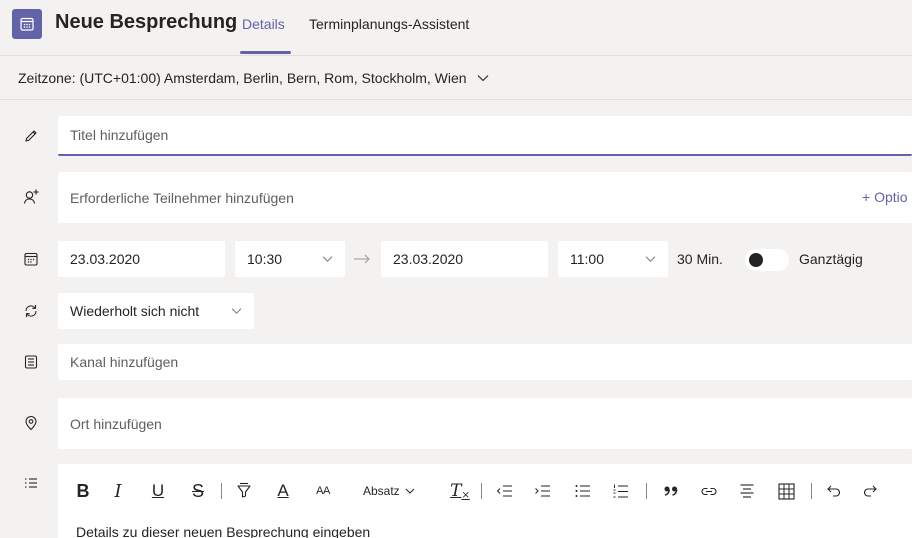 This screenshot has width=912, height=538. I want to click on all-day-label: Ganztägig, so click(831, 259).